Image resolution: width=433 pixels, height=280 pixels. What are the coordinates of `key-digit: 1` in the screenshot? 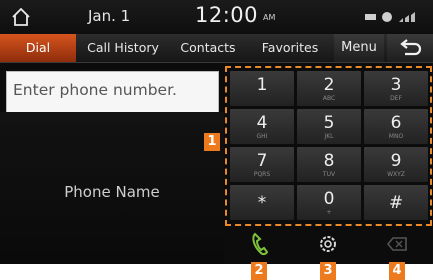 It's located at (262, 85).